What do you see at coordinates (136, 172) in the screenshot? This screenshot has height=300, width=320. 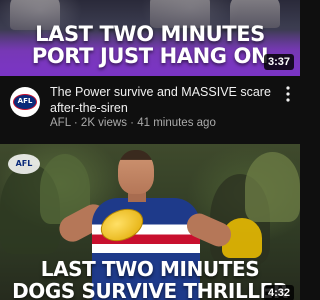 I see `player-head` at bounding box center [136, 172].